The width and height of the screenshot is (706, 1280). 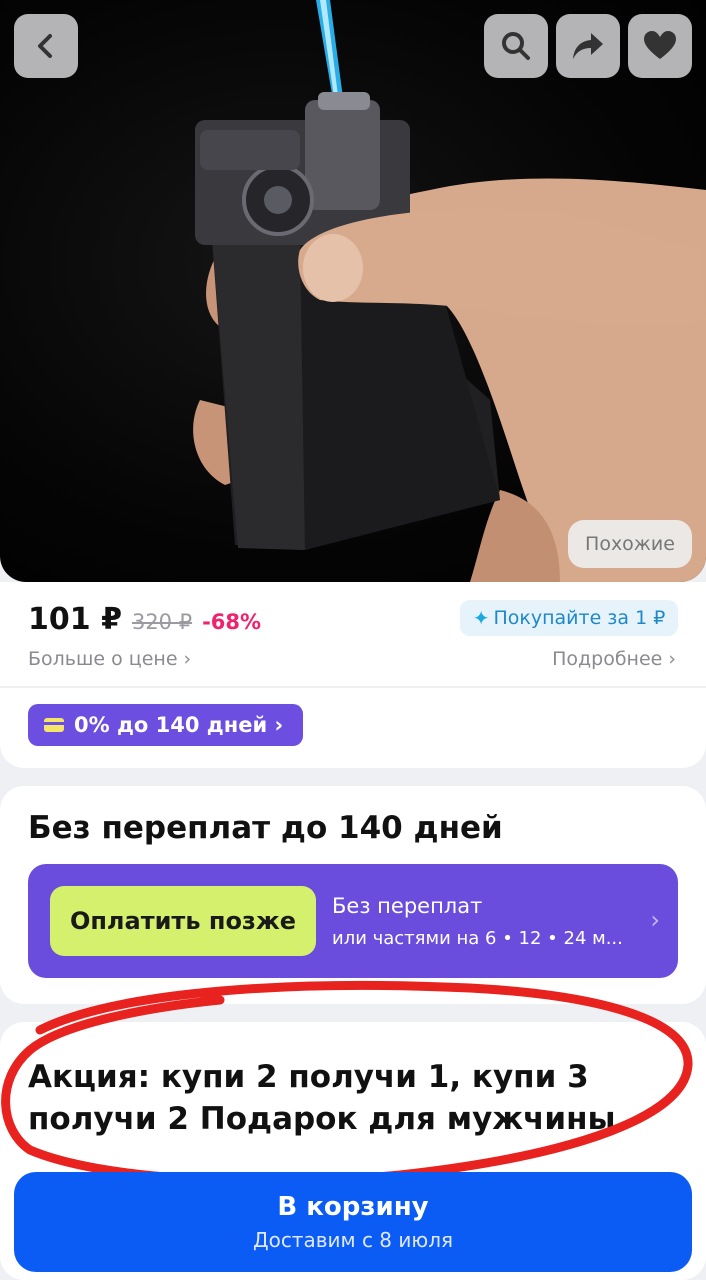 I want to click on chevron-left-icon, so click(x=45, y=46).